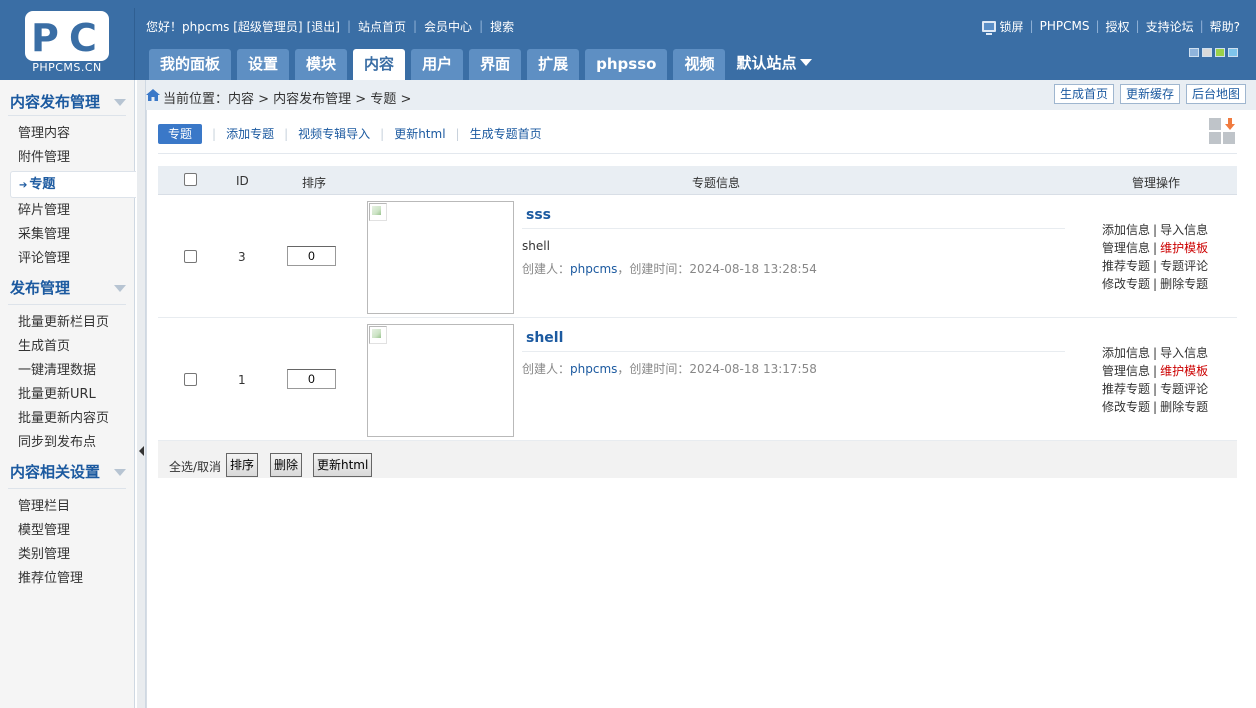  Describe the element at coordinates (626, 64) in the screenshot. I see `nav-tab: phpsso` at that location.